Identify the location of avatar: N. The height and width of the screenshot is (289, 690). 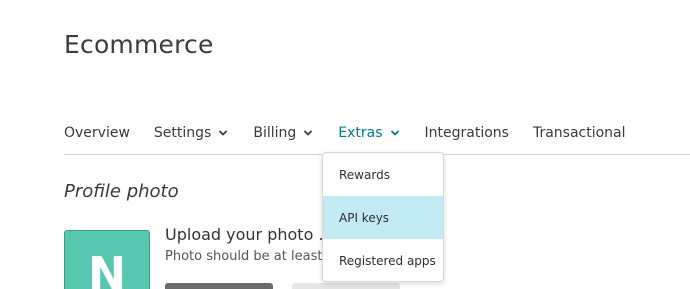
(107, 259).